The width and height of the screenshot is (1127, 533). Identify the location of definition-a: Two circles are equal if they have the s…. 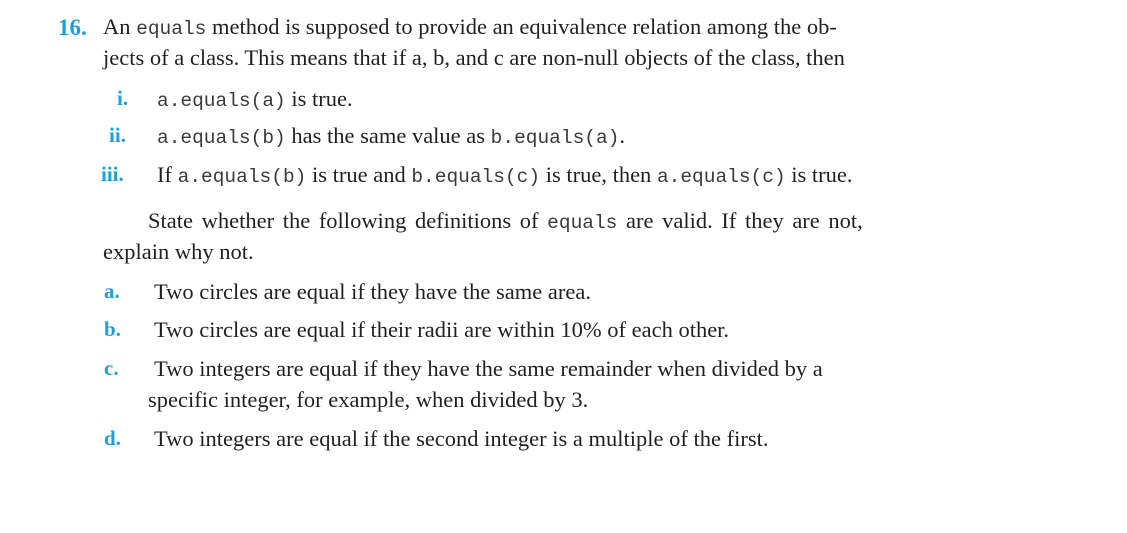
(372, 291).